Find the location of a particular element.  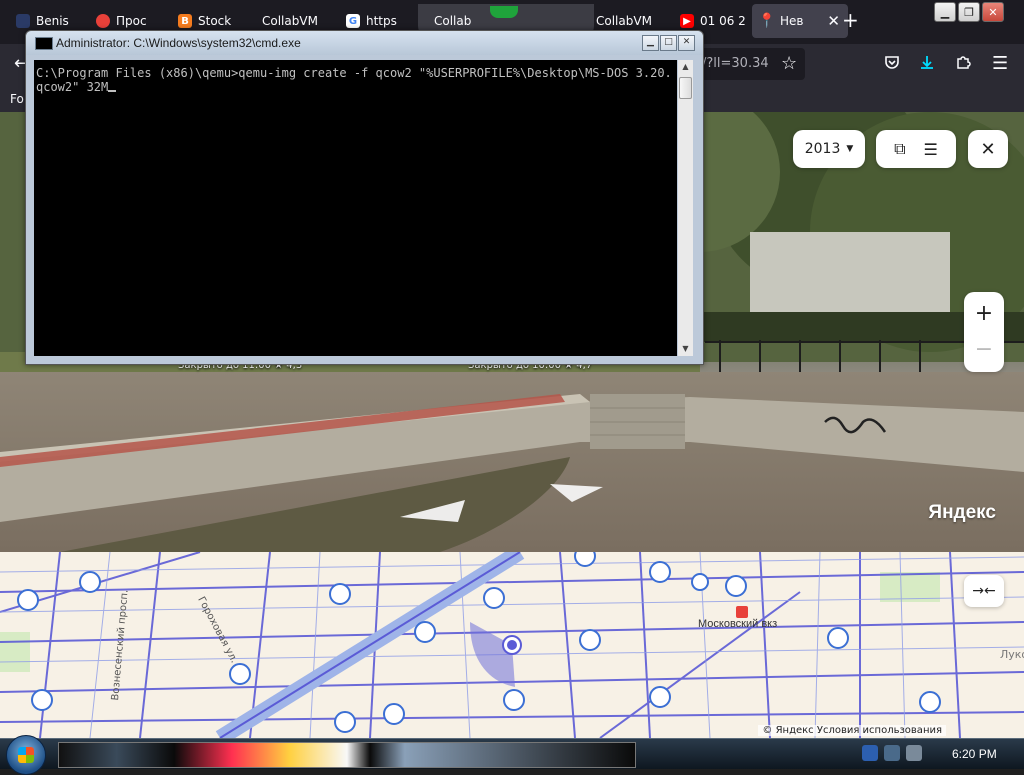

minimize-button: ▁ is located at coordinates (945, 12).